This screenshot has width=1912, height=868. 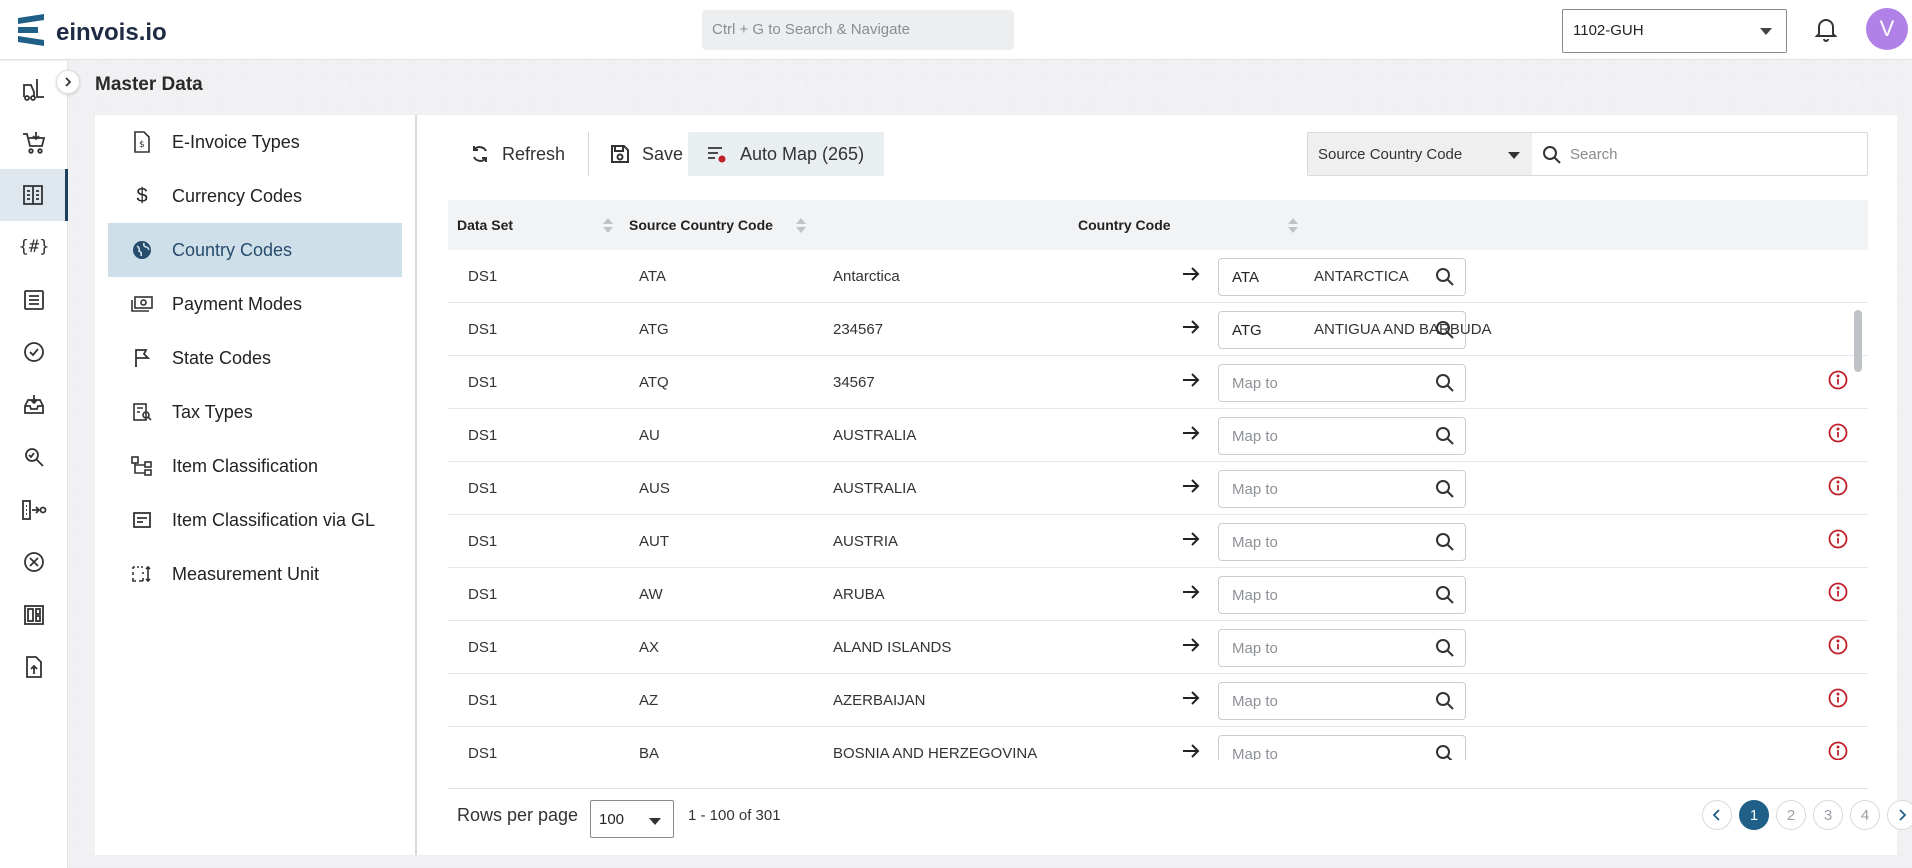 What do you see at coordinates (1791, 815) in the screenshot?
I see `page-button-2: 2` at bounding box center [1791, 815].